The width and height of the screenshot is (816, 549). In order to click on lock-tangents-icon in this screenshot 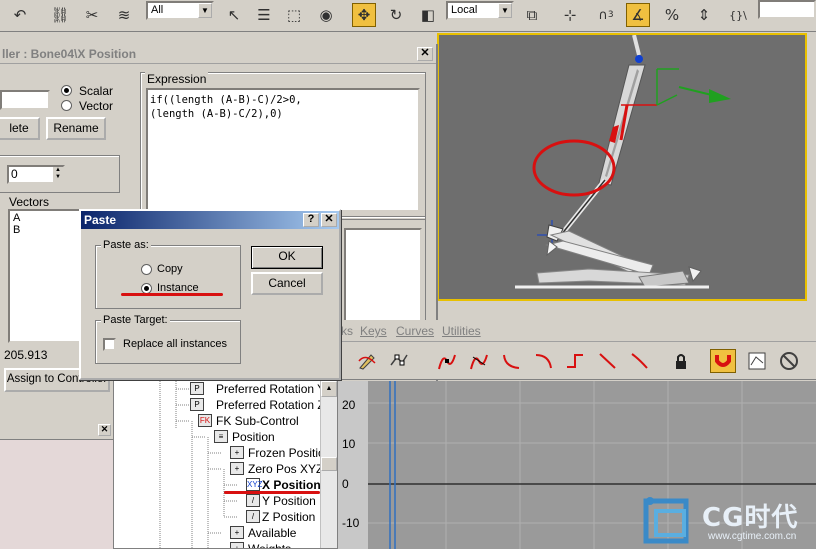, I will do `click(681, 361)`.